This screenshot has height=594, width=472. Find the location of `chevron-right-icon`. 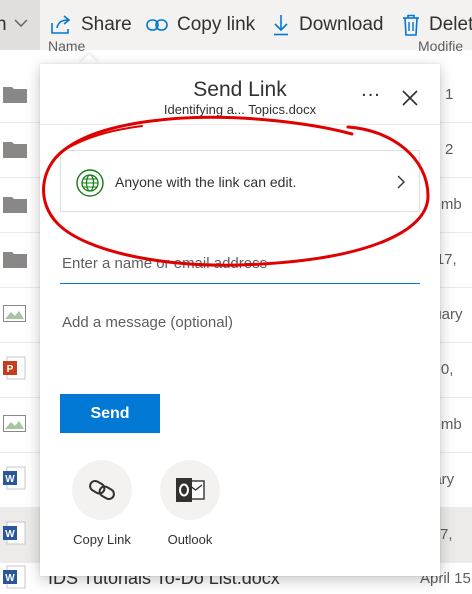

chevron-right-icon is located at coordinates (401, 182).